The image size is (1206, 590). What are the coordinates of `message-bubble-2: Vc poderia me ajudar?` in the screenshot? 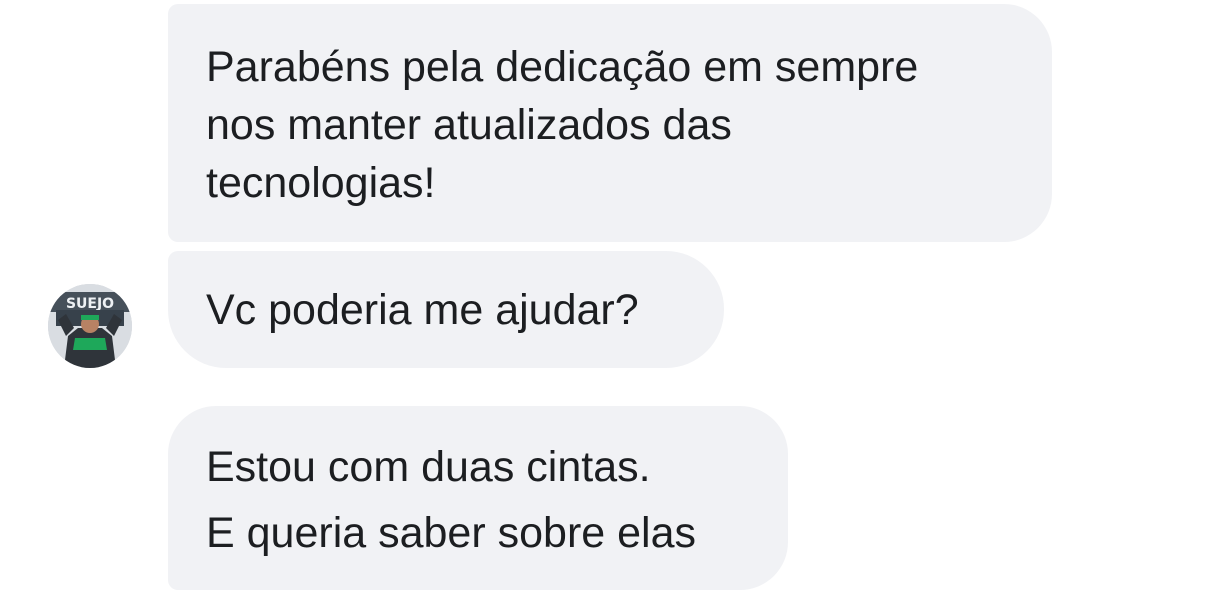 It's located at (446, 309).